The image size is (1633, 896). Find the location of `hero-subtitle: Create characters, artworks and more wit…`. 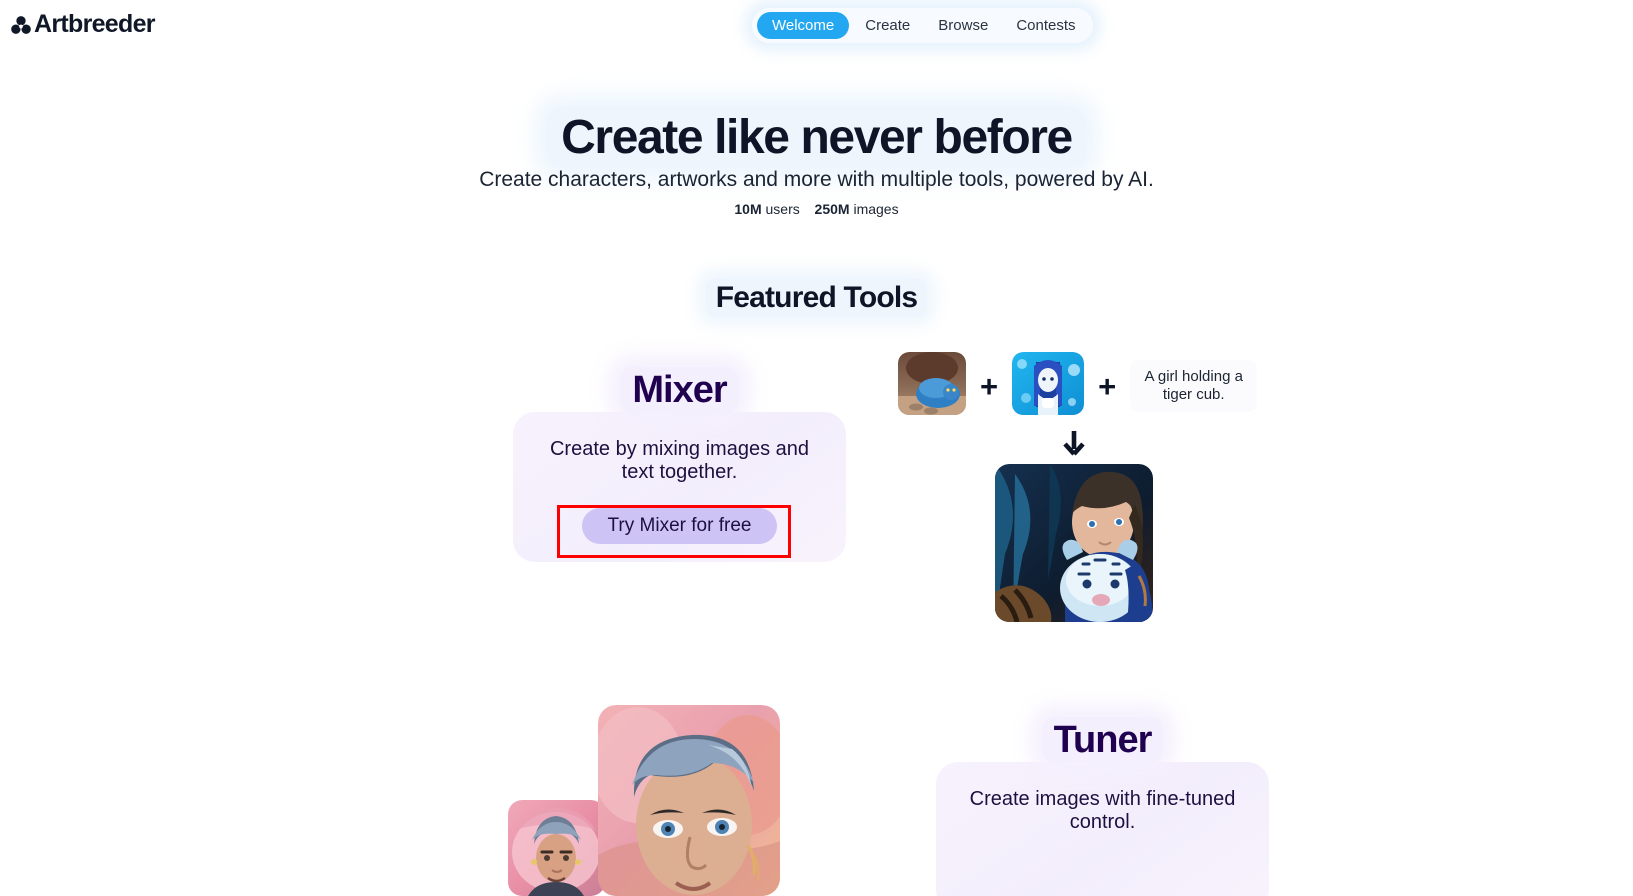

hero-subtitle: Create characters, artworks and more wit… is located at coordinates (816, 179).